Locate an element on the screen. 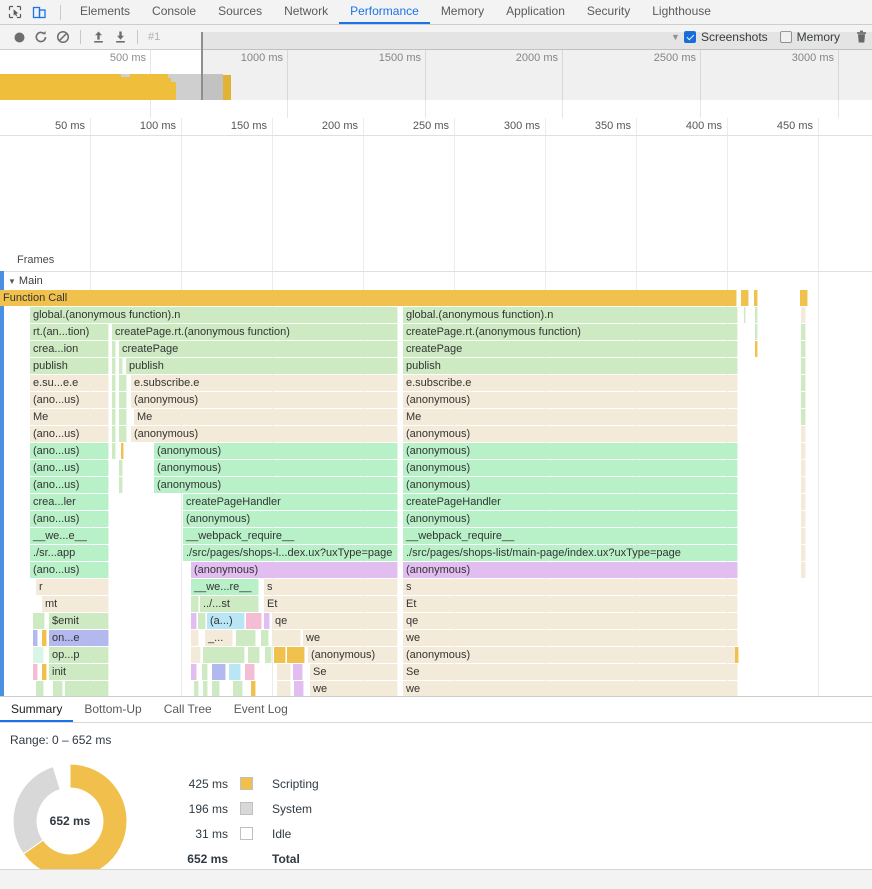 Image resolution: width=872 pixels, height=889 pixels. flame-bar: Et is located at coordinates (570, 604).